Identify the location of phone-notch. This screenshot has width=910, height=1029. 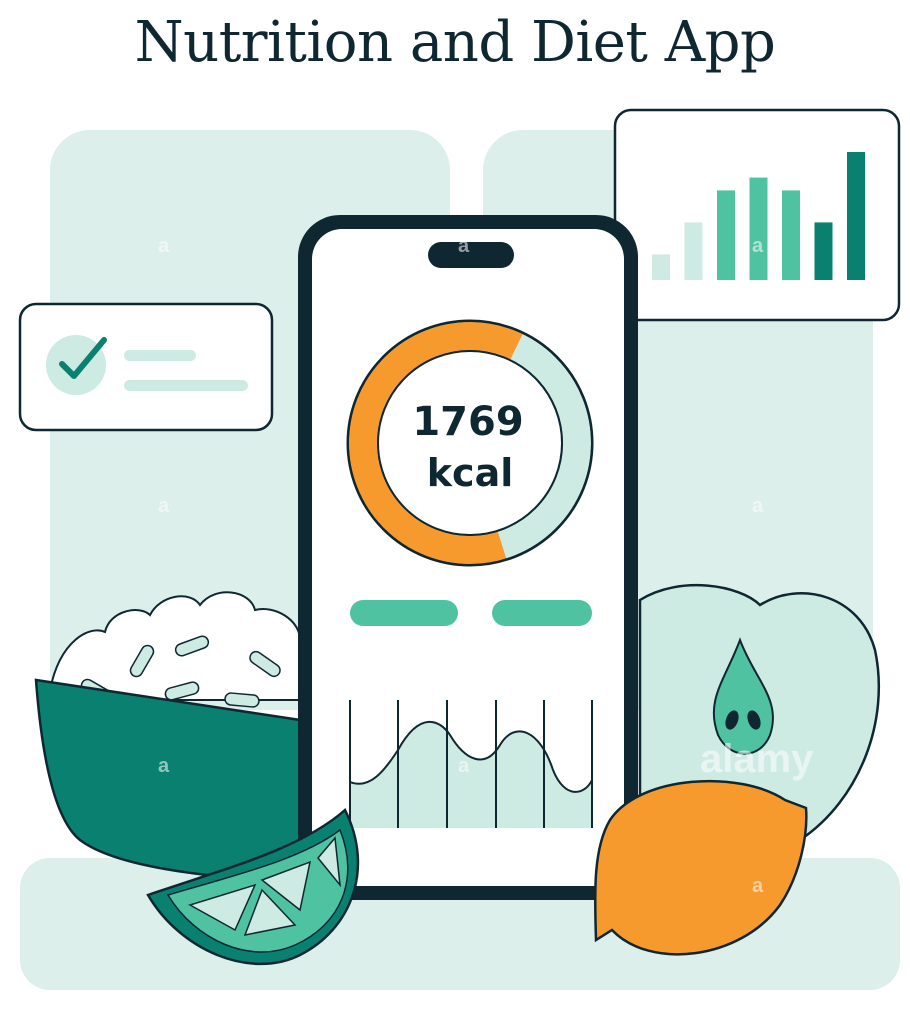
(471, 255).